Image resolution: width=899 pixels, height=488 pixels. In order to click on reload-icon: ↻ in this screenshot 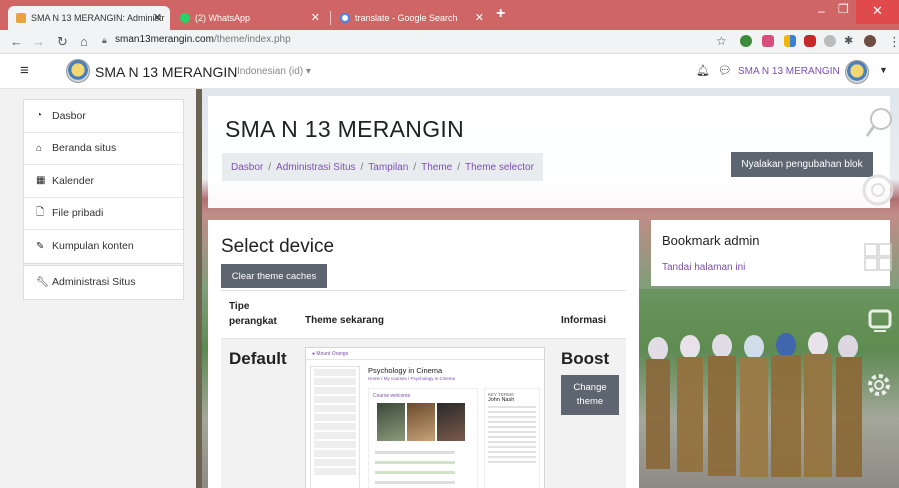, I will do `click(62, 42)`.